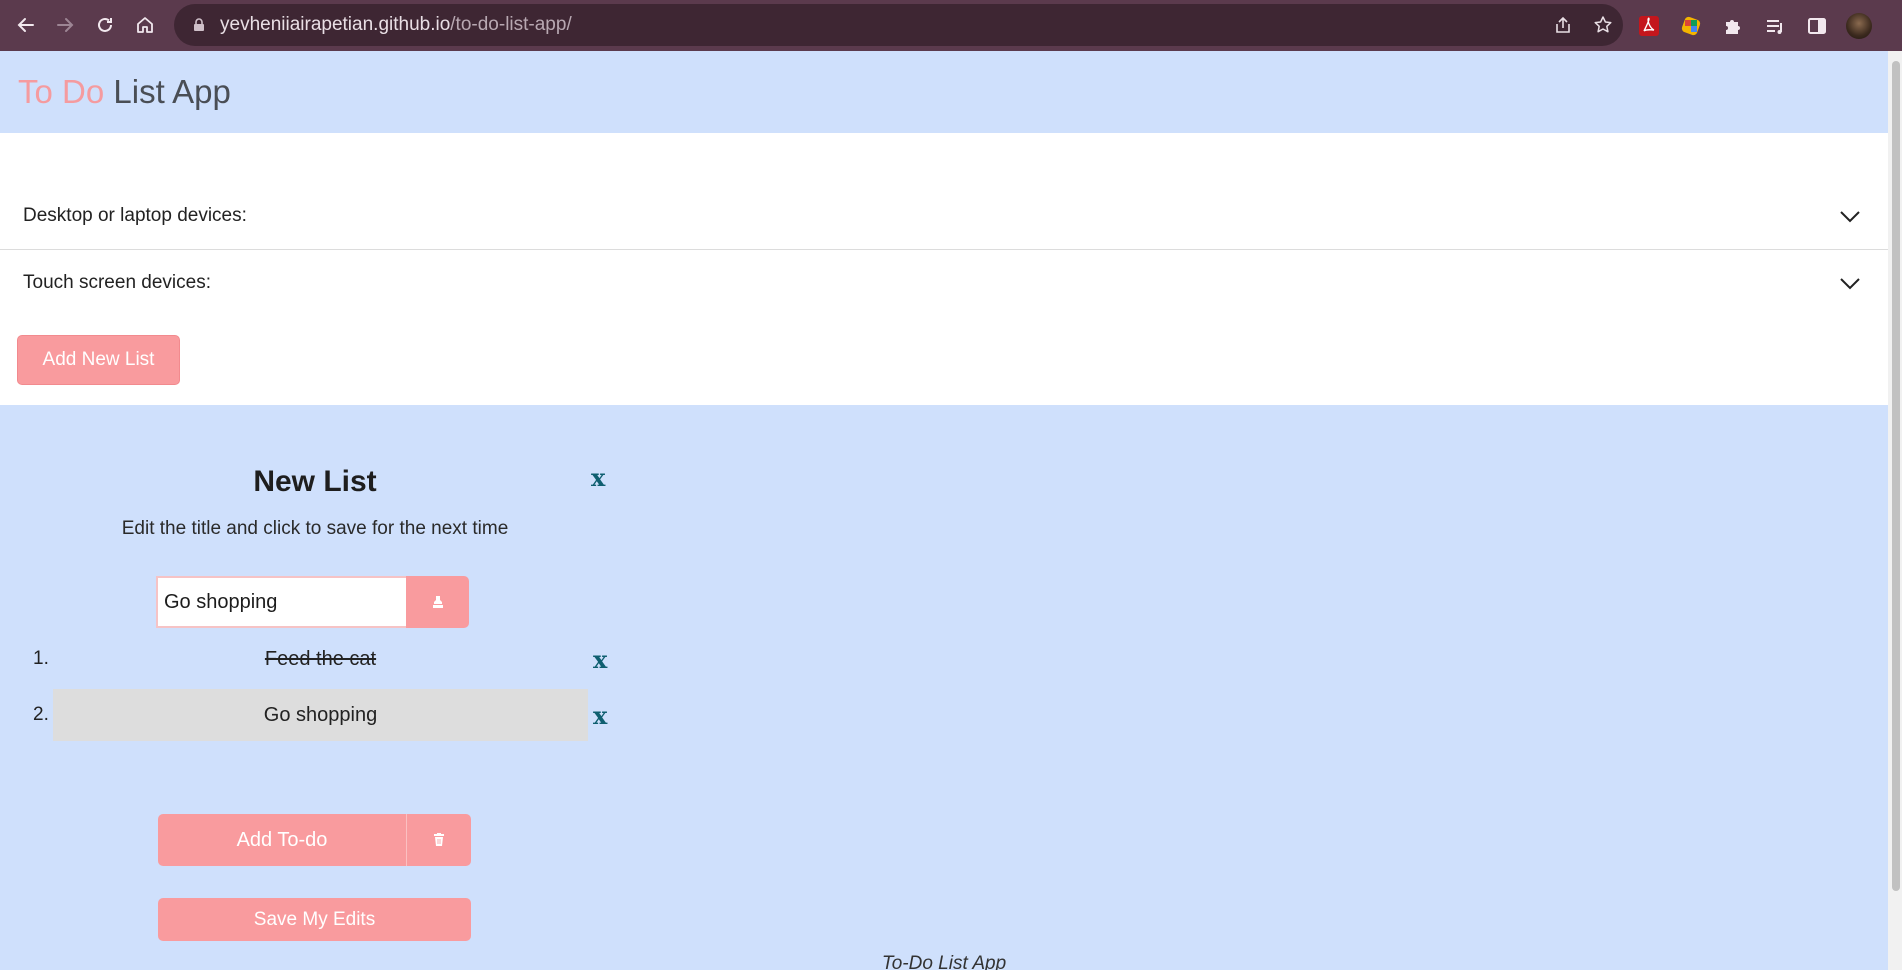  Describe the element at coordinates (1649, 26) in the screenshot. I see `pdf-extension-icon` at that location.